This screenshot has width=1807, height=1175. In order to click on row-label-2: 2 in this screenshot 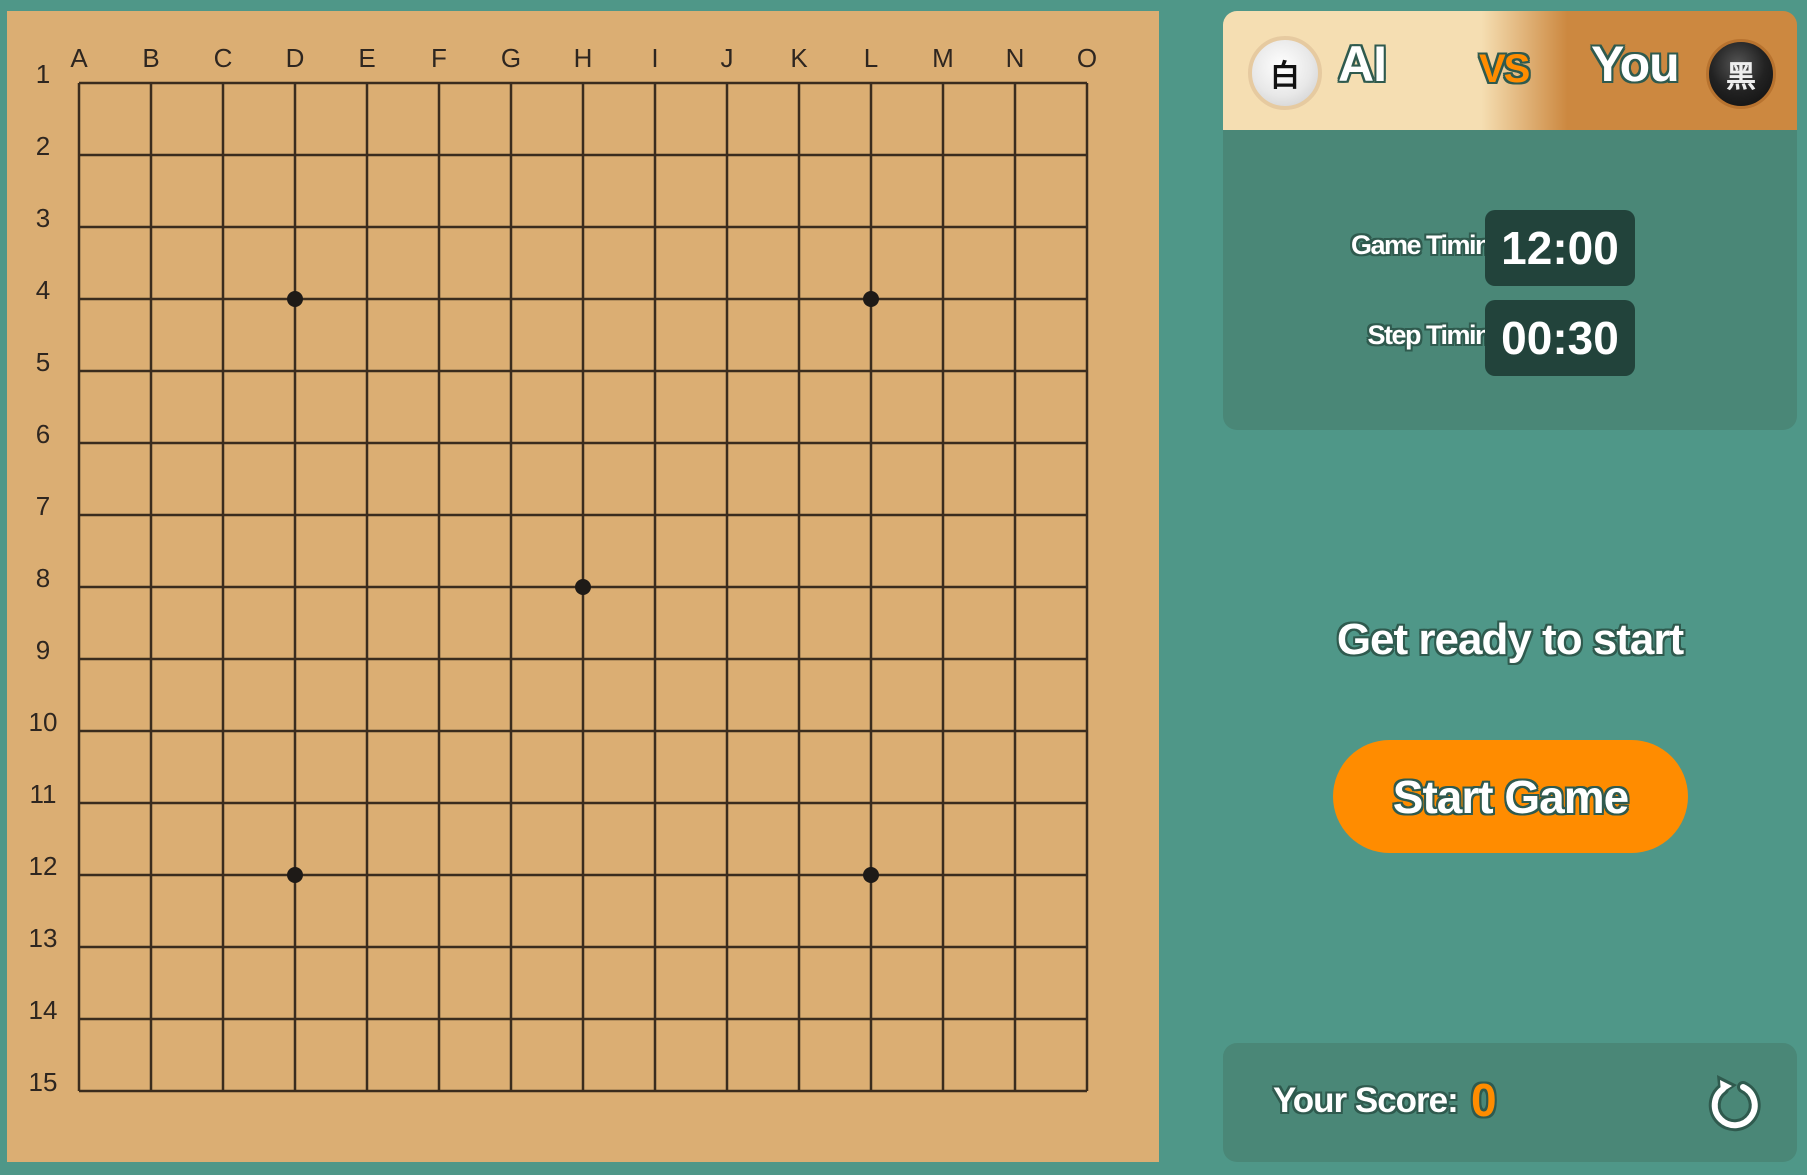, I will do `click(43, 146)`.